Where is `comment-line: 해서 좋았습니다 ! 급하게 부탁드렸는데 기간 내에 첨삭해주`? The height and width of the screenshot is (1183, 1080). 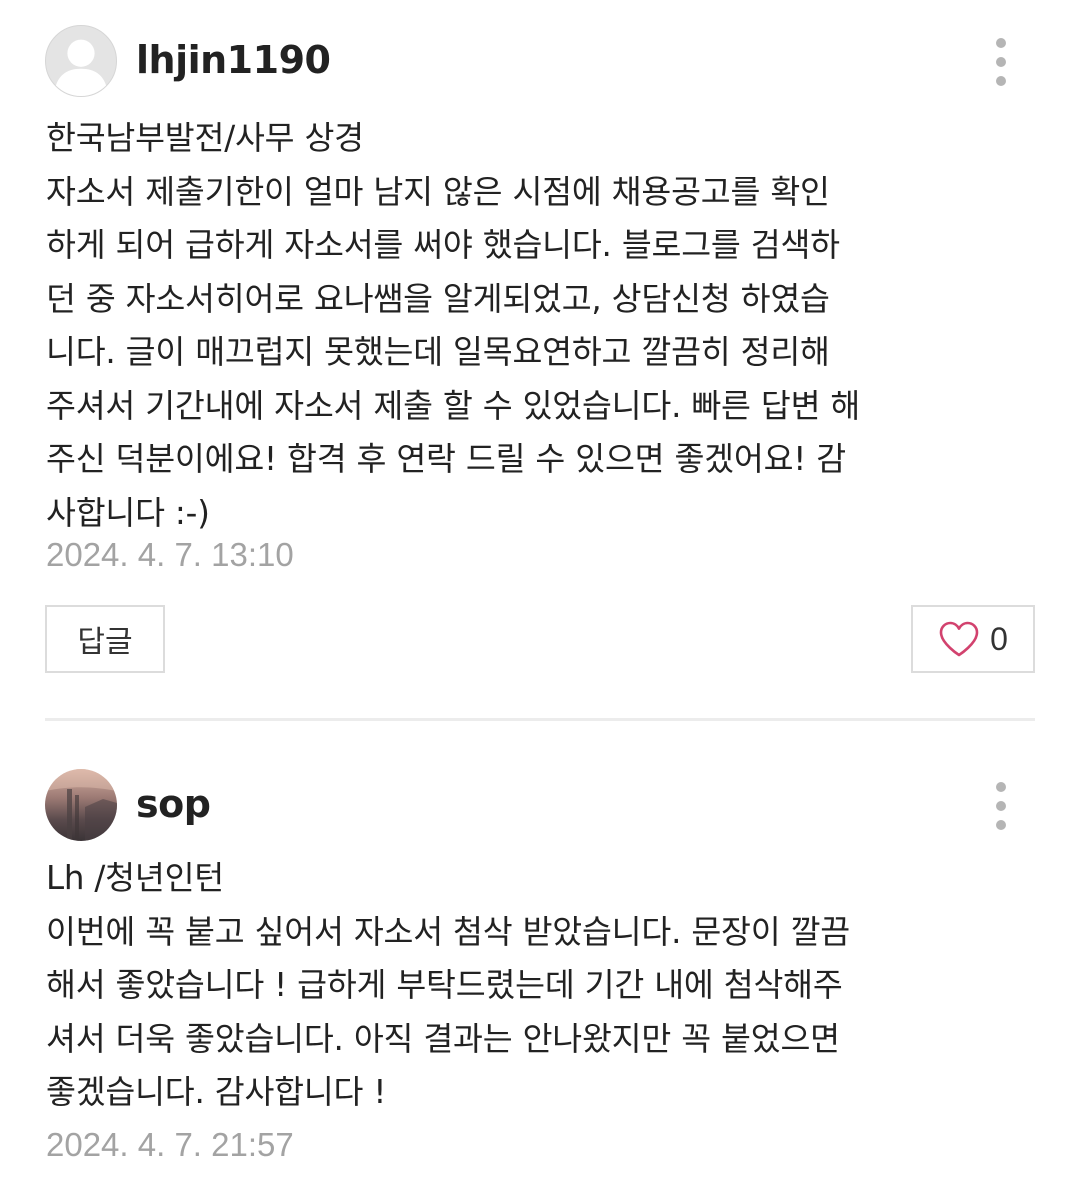
comment-line: 해서 좋았습니다 ! 급하게 부탁드렸는데 기간 내에 첨삭해주 is located at coordinates (444, 985).